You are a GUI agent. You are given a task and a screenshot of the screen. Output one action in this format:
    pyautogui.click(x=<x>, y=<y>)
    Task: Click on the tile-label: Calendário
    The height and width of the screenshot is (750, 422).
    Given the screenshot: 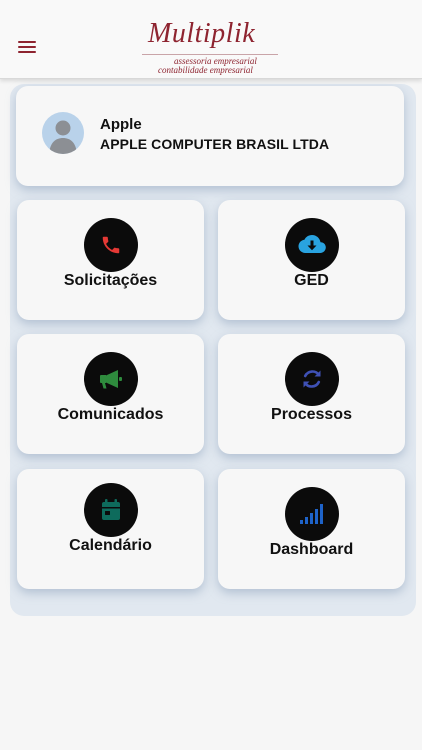 What is the action you would take?
    pyautogui.click(x=110, y=545)
    